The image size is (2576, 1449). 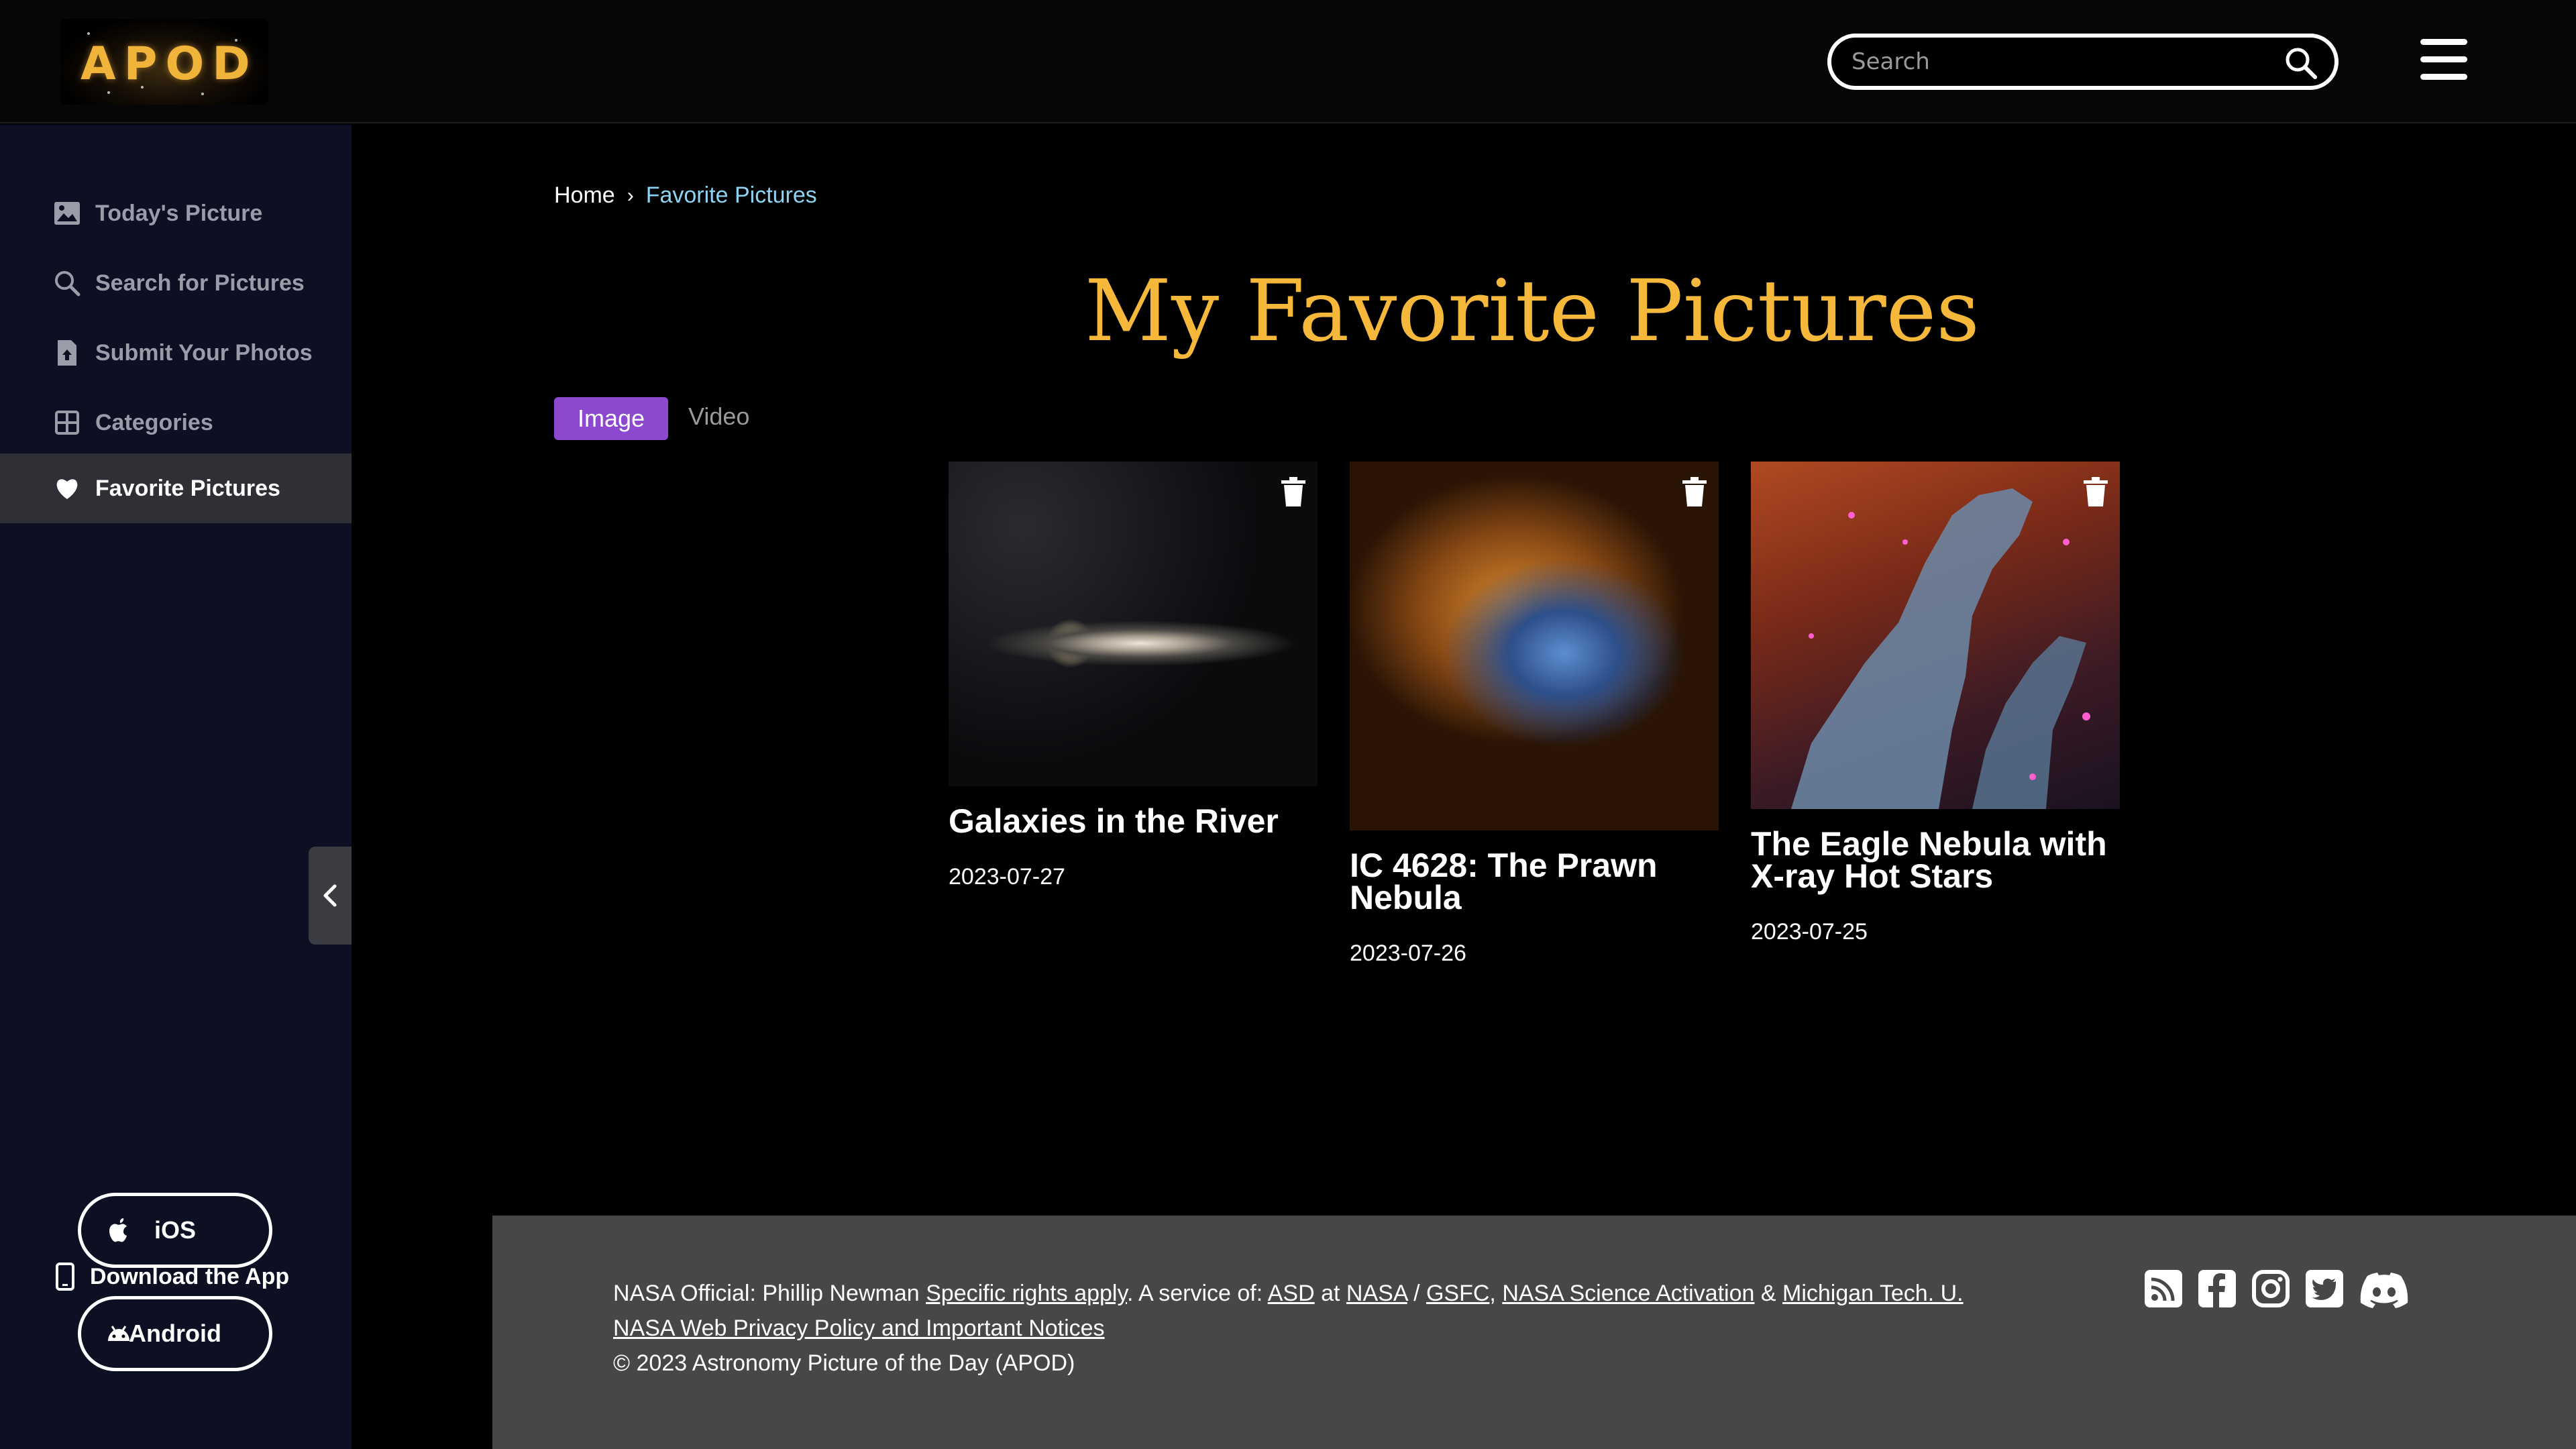 What do you see at coordinates (1457, 1293) in the screenshot?
I see `gsfc-link: GSFC` at bounding box center [1457, 1293].